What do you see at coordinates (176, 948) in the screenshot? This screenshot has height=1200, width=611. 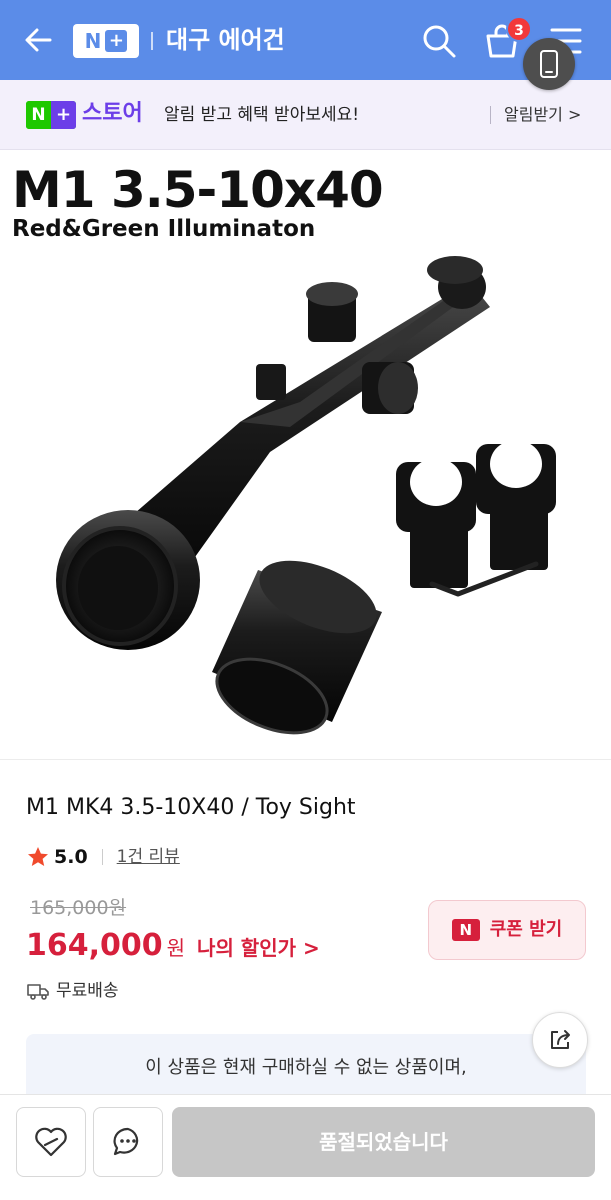 I see `price-unit: 원` at bounding box center [176, 948].